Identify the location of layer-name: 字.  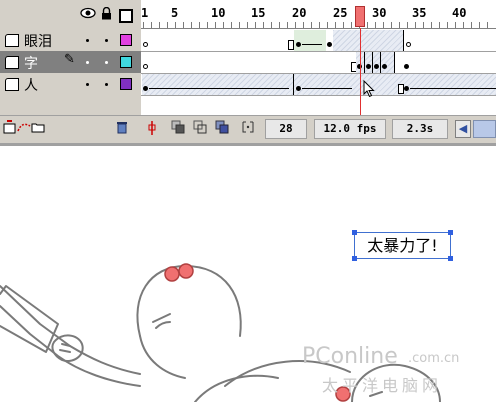
(31, 63).